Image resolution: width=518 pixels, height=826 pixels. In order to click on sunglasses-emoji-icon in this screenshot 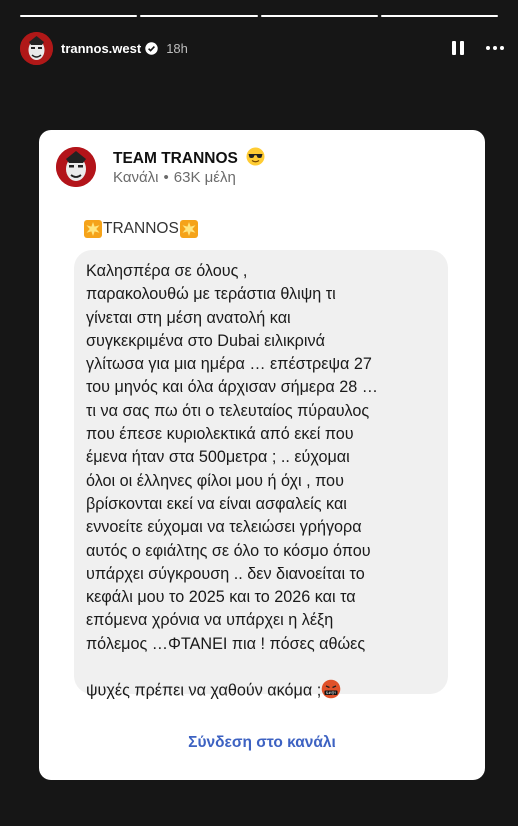, I will do `click(255, 159)`.